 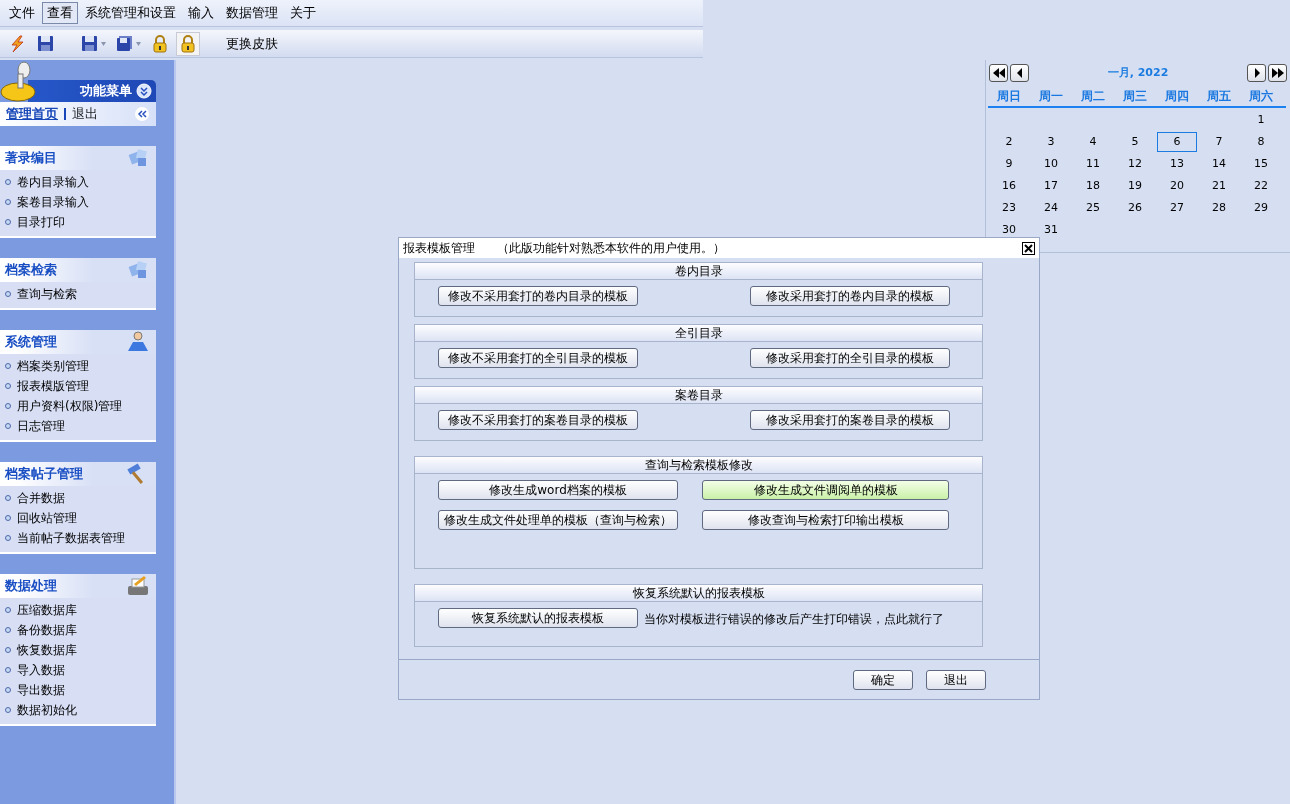 What do you see at coordinates (78, 386) in the screenshot?
I see `sidebar-item: 报表模版管理` at bounding box center [78, 386].